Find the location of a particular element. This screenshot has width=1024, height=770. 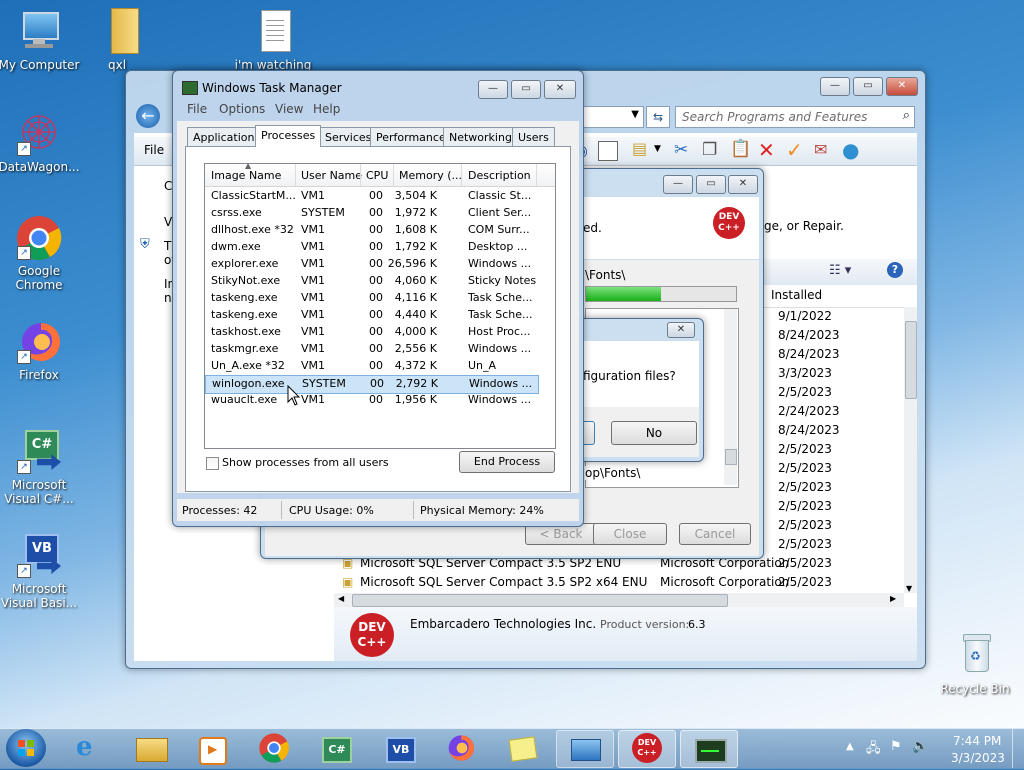

process-row: StikyNot.exe VM1 00 4,060 K Sticky Notes is located at coordinates (371, 281).